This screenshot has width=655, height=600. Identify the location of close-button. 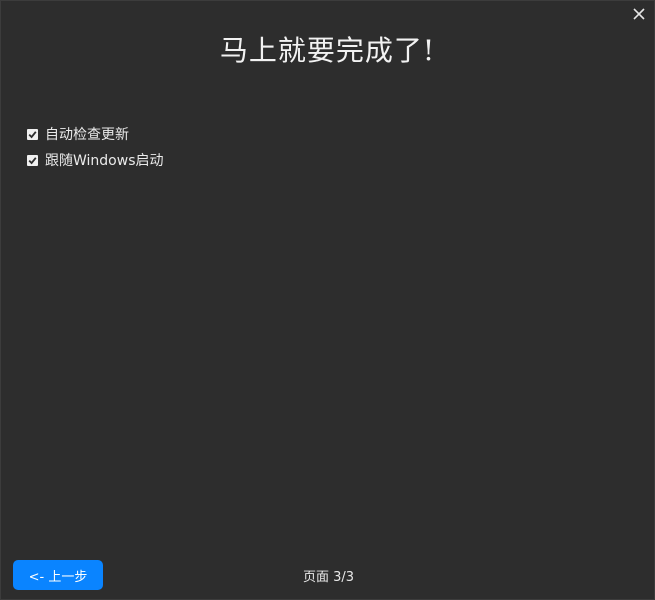
(639, 14).